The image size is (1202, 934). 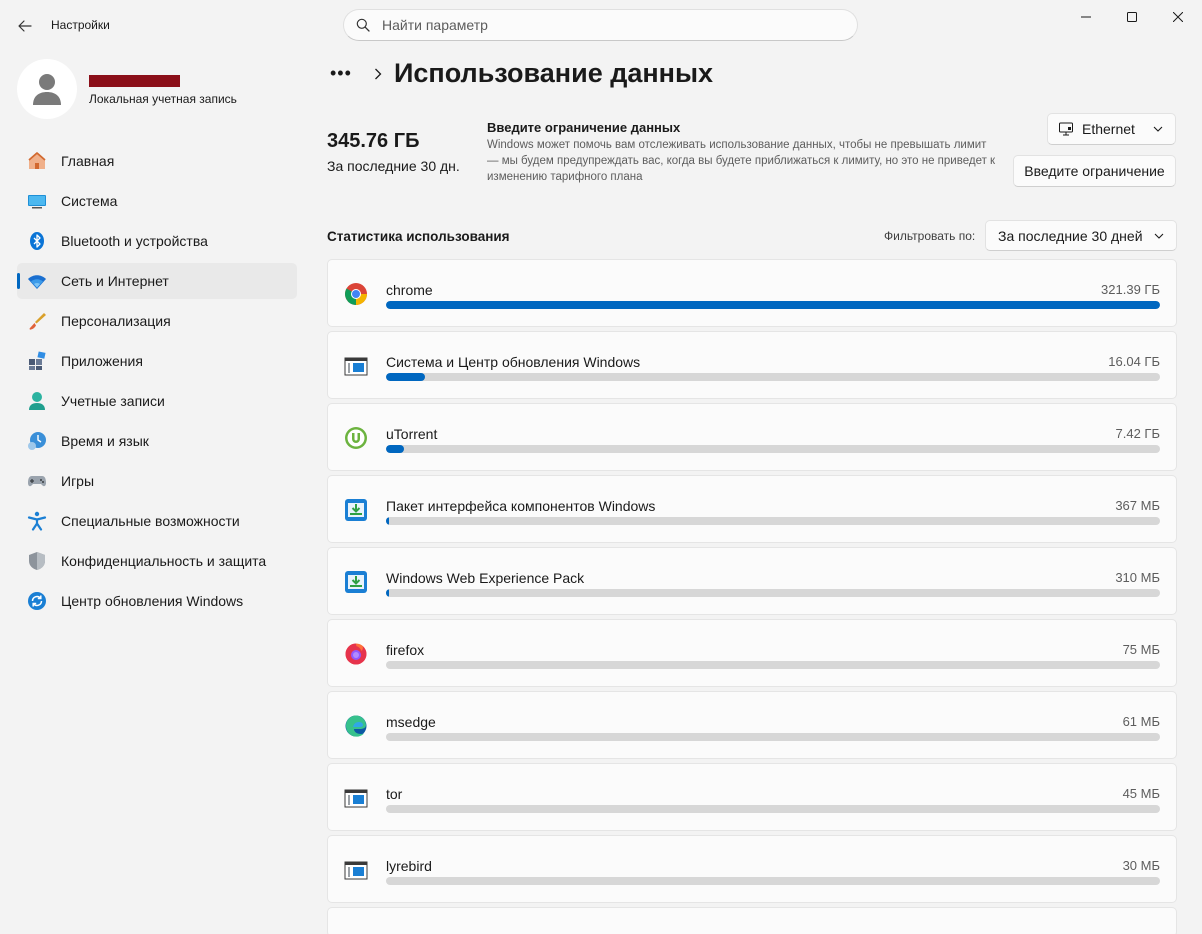 I want to click on sidebar-item-label: Главная, so click(x=88, y=161).